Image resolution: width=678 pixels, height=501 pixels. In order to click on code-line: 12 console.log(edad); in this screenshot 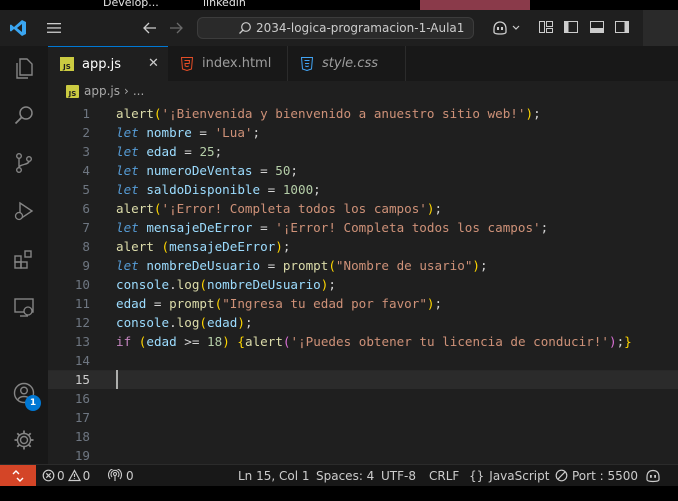, I will do `click(363, 322)`.